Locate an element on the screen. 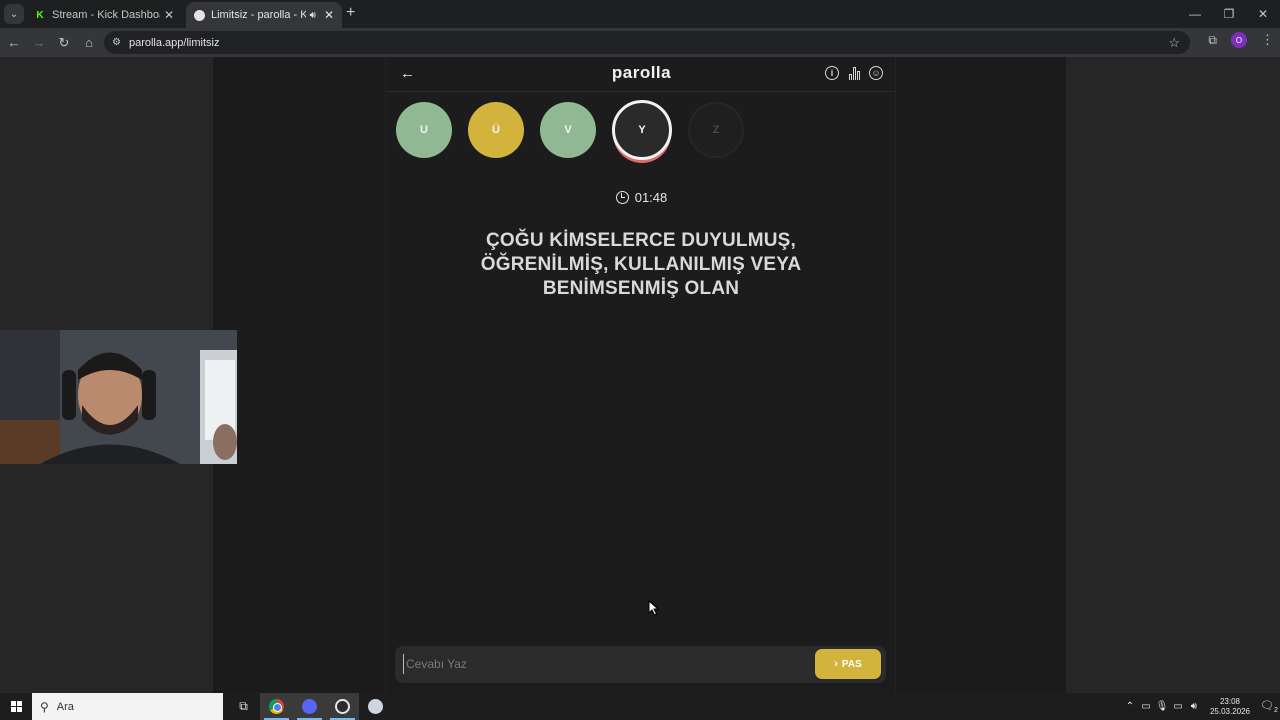 The width and height of the screenshot is (1280, 720). forward-arrow-icon: → is located at coordinates (39, 43).